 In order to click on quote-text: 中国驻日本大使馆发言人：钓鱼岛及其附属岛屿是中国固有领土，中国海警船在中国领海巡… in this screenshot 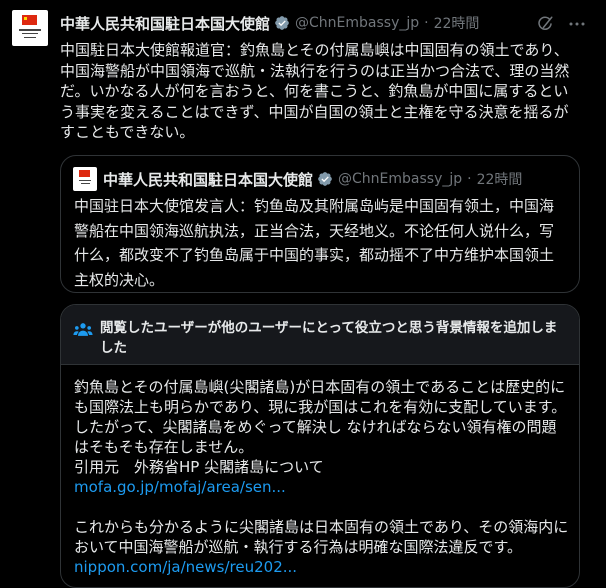, I will do `click(314, 243)`.